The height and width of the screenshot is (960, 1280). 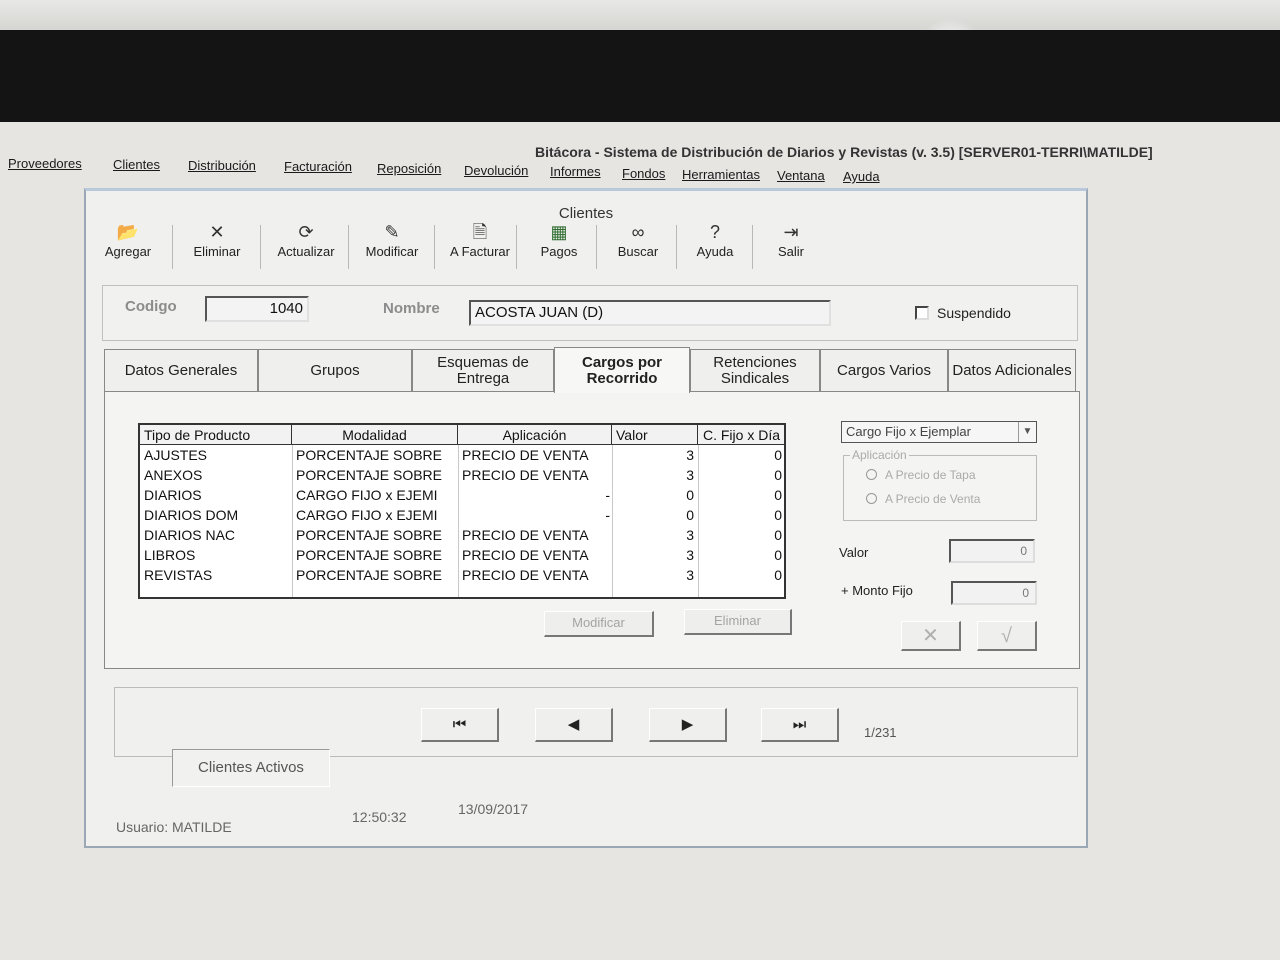 I want to click on refresh-icon: ⟳, so click(x=306, y=232).